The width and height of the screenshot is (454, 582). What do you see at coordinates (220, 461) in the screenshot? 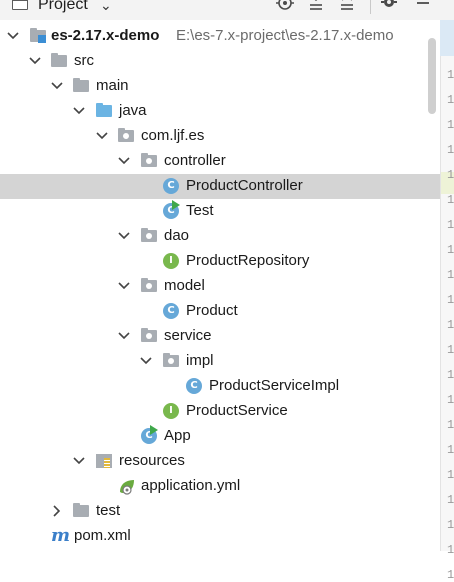
I see `tree-node-resources: resources` at bounding box center [220, 461].